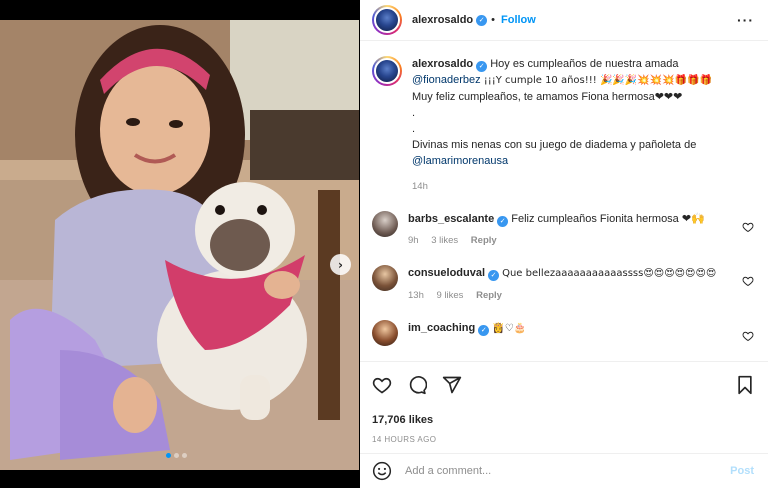 Image resolution: width=768 pixels, height=488 pixels. Describe the element at coordinates (563, 420) in the screenshot. I see `likes-count: 17,706 likes` at that location.